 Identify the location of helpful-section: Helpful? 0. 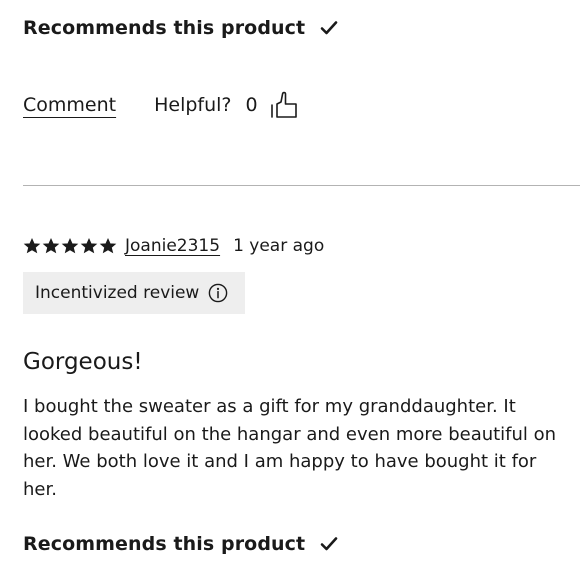
(227, 105).